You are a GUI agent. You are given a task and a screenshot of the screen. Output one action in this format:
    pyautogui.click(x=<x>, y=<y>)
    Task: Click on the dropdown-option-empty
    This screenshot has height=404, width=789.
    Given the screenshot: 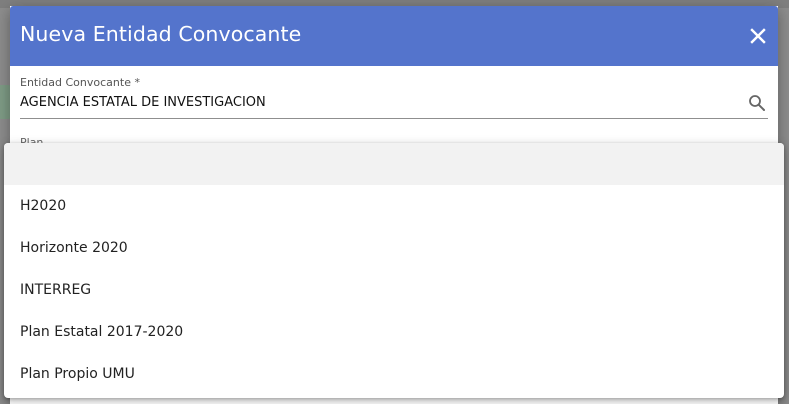 What is the action you would take?
    pyautogui.click(x=394, y=164)
    